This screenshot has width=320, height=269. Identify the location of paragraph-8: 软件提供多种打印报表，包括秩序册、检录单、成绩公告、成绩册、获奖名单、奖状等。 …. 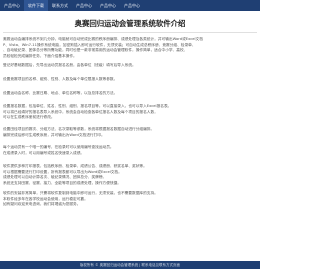
(130, 175).